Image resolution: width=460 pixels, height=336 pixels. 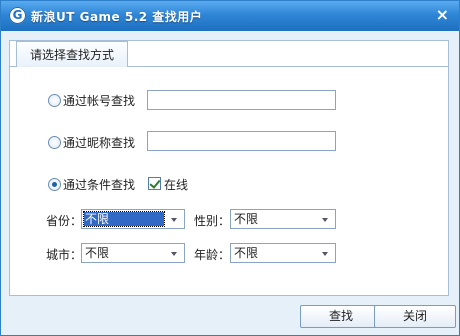 What do you see at coordinates (212, 221) in the screenshot?
I see `gender-label: 性别：` at bounding box center [212, 221].